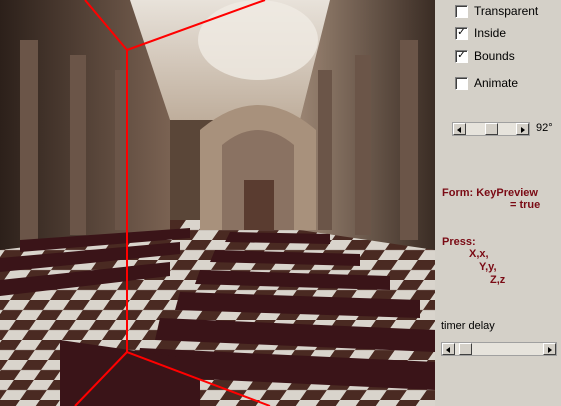 The height and width of the screenshot is (406, 561). I want to click on form-keypreview-line2: = true, so click(525, 205).